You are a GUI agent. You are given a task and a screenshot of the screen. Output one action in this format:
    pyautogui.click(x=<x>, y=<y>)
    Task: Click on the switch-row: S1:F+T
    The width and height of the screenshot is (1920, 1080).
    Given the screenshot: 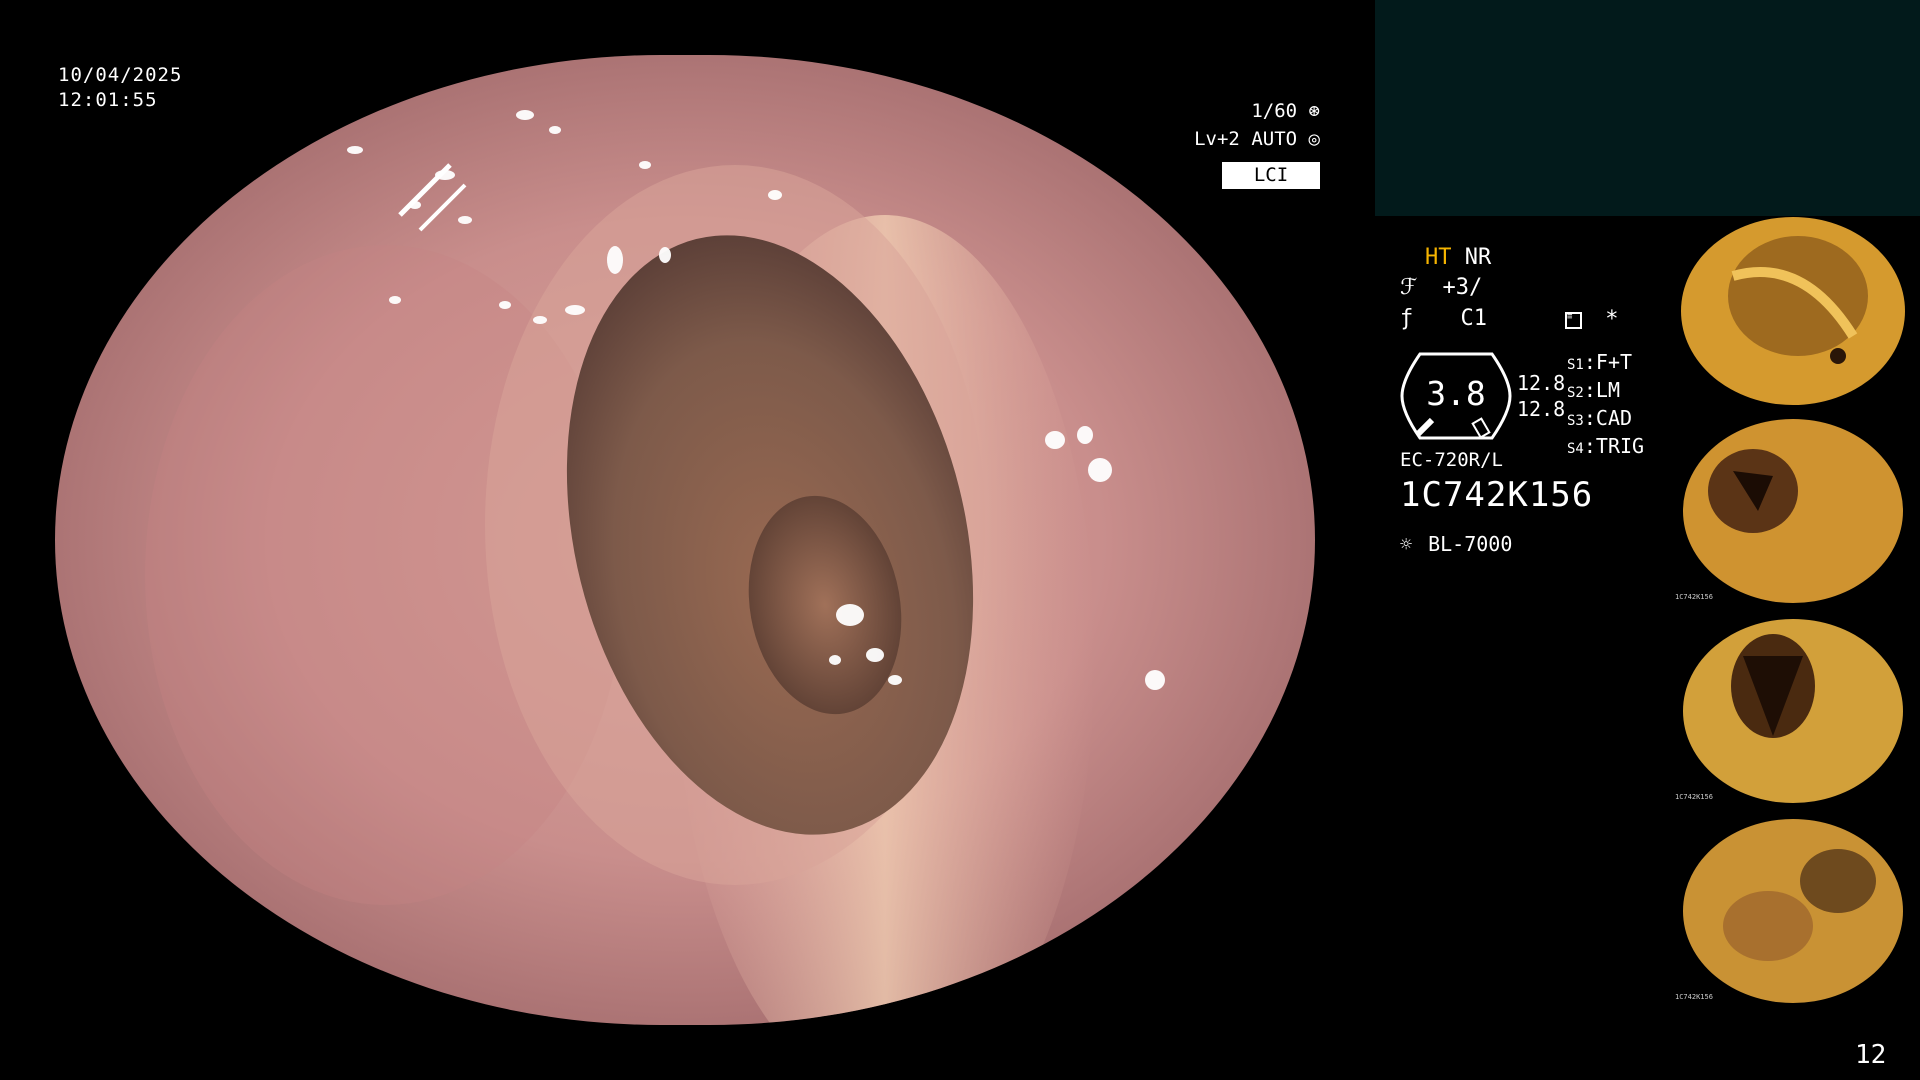 What is the action you would take?
    pyautogui.click(x=1600, y=362)
    